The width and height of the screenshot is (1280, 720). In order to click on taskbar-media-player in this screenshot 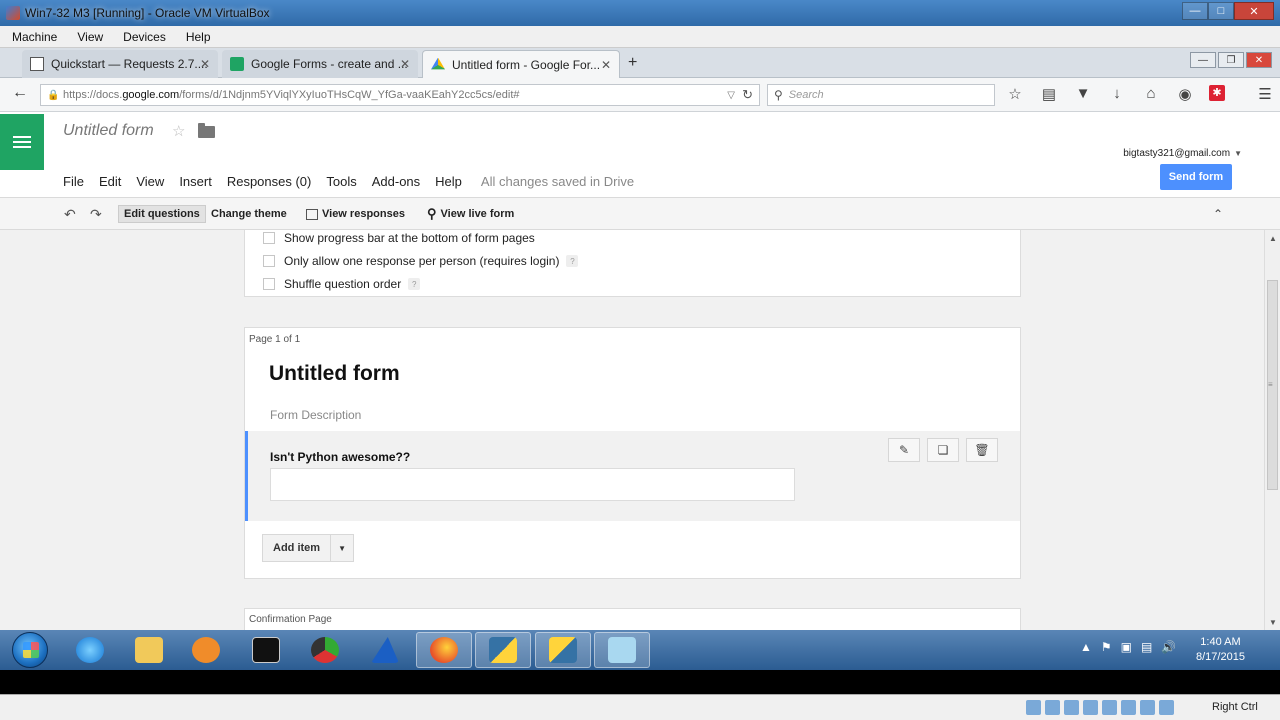, I will do `click(206, 650)`.